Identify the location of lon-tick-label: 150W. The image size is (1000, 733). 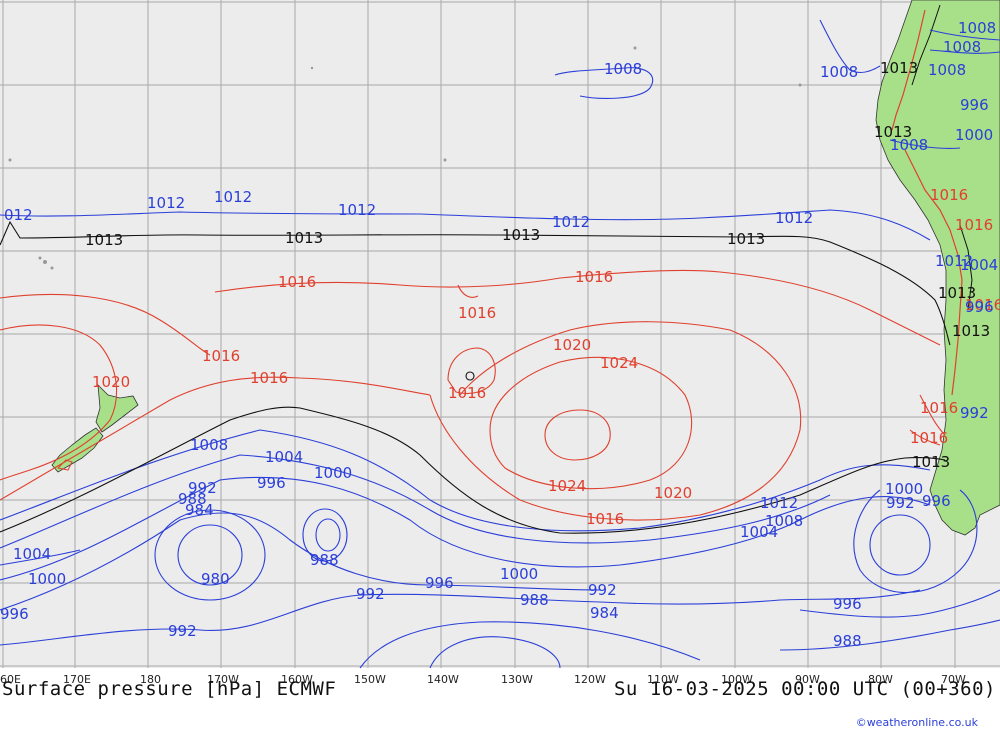
(370, 679).